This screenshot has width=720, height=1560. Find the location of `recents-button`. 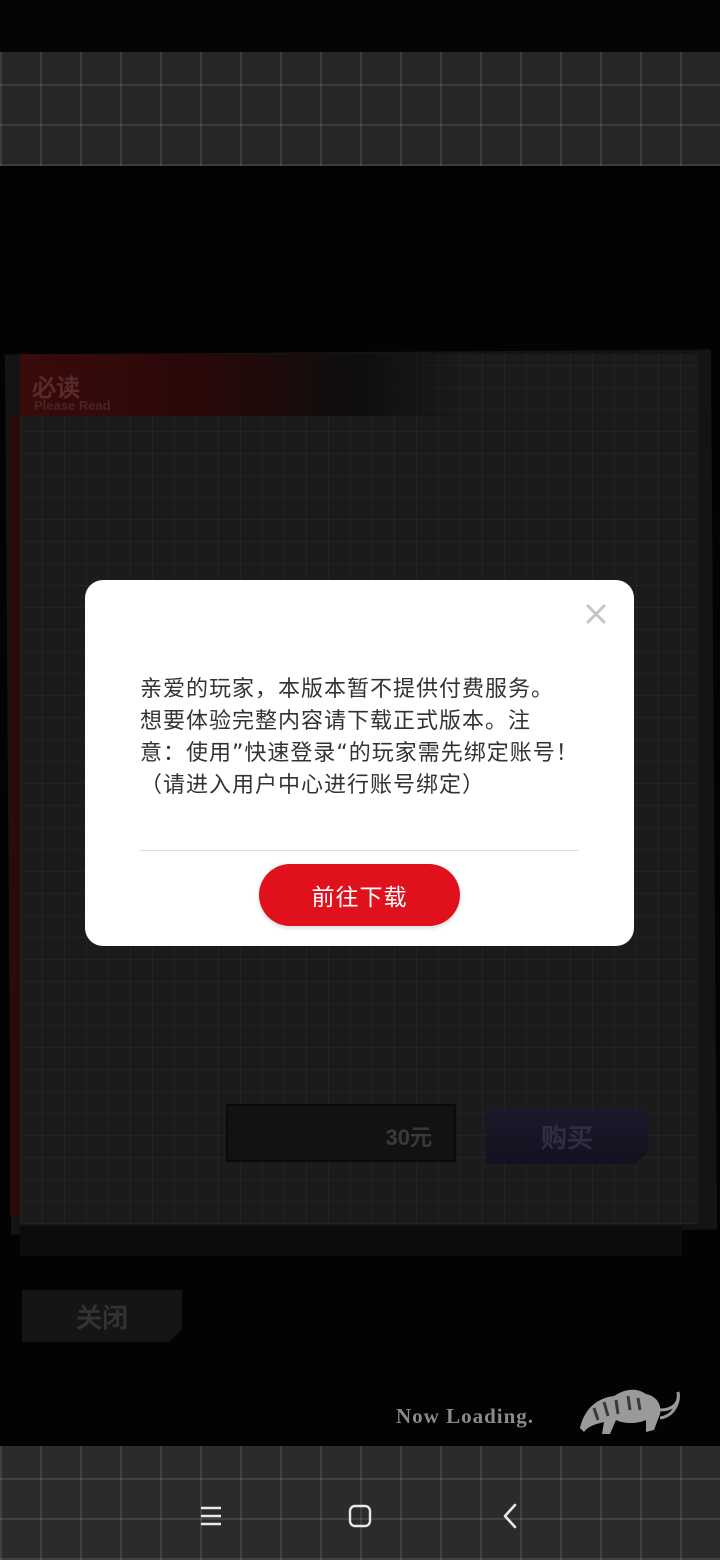

recents-button is located at coordinates (211, 1516).